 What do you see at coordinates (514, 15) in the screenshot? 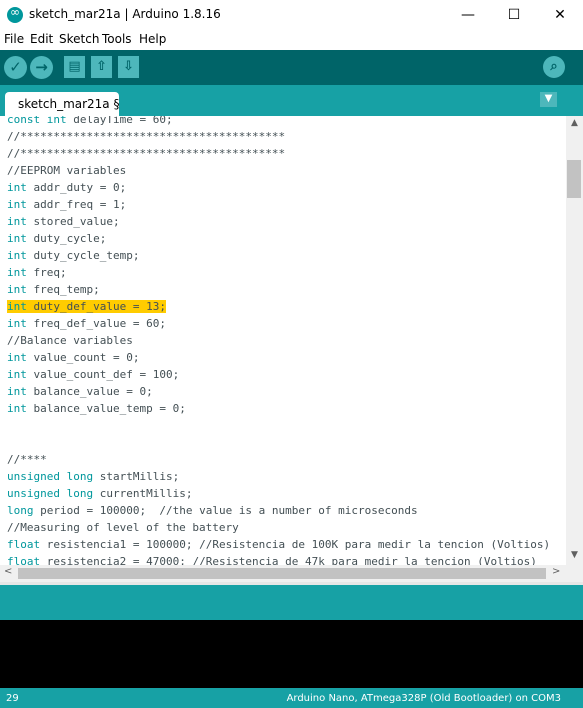
I see `maximize-button: ☐` at bounding box center [514, 15].